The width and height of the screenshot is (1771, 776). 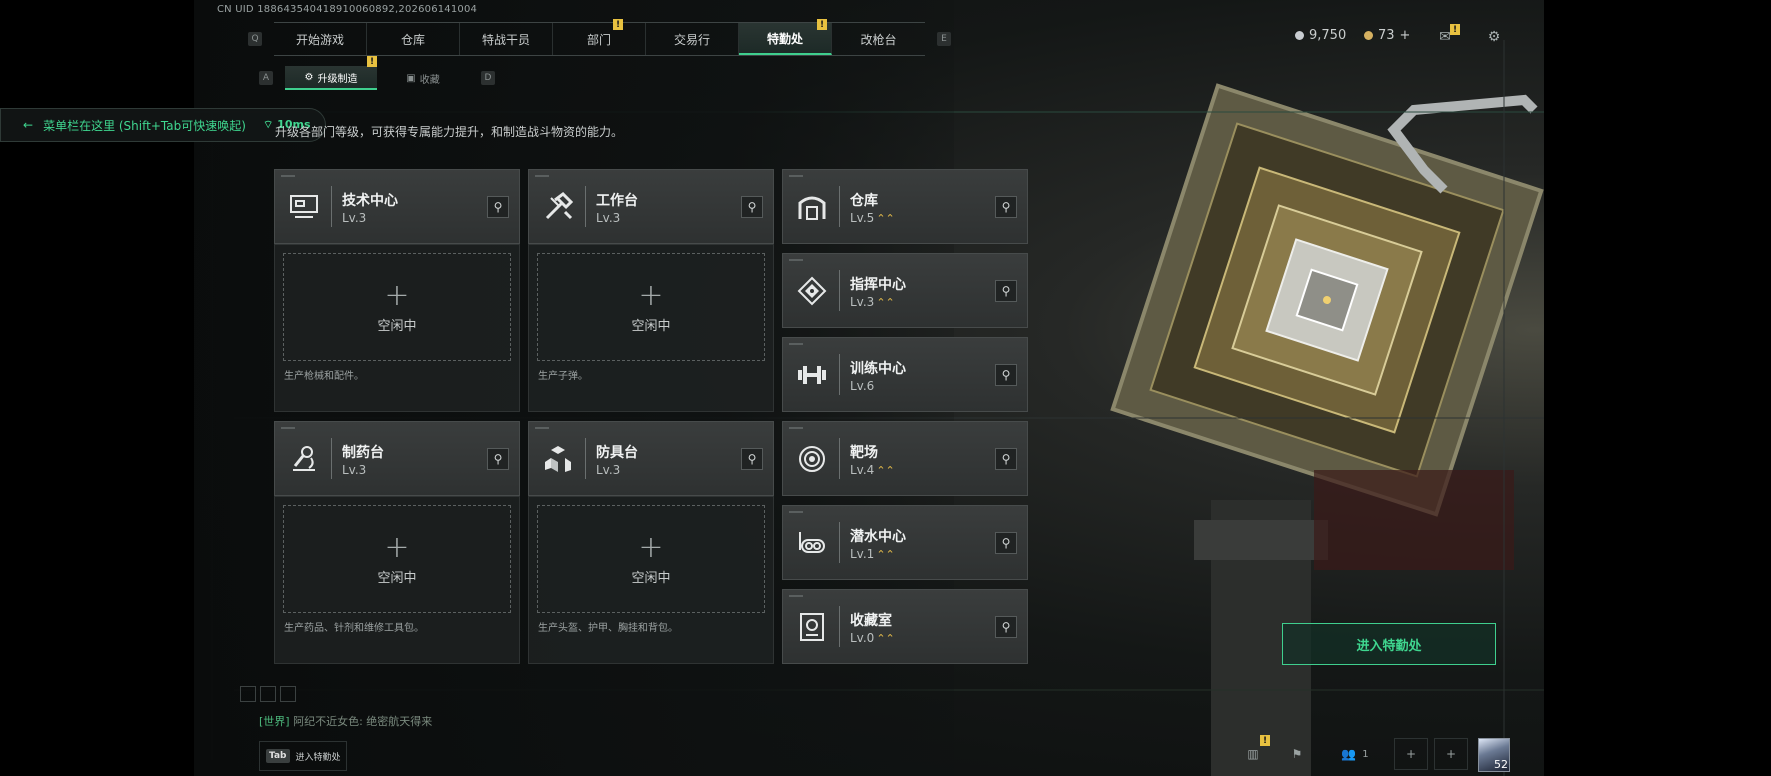 What do you see at coordinates (878, 369) in the screenshot?
I see `facility-name: 训练中心` at bounding box center [878, 369].